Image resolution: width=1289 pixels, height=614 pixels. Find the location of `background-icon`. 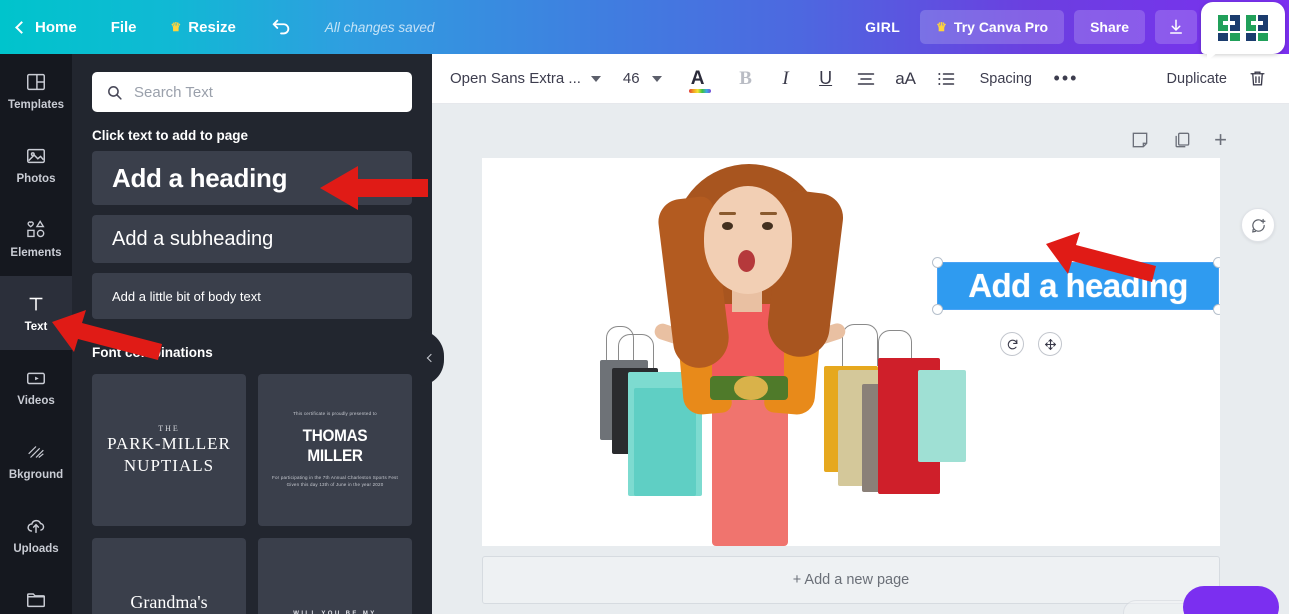

background-icon is located at coordinates (36, 452).